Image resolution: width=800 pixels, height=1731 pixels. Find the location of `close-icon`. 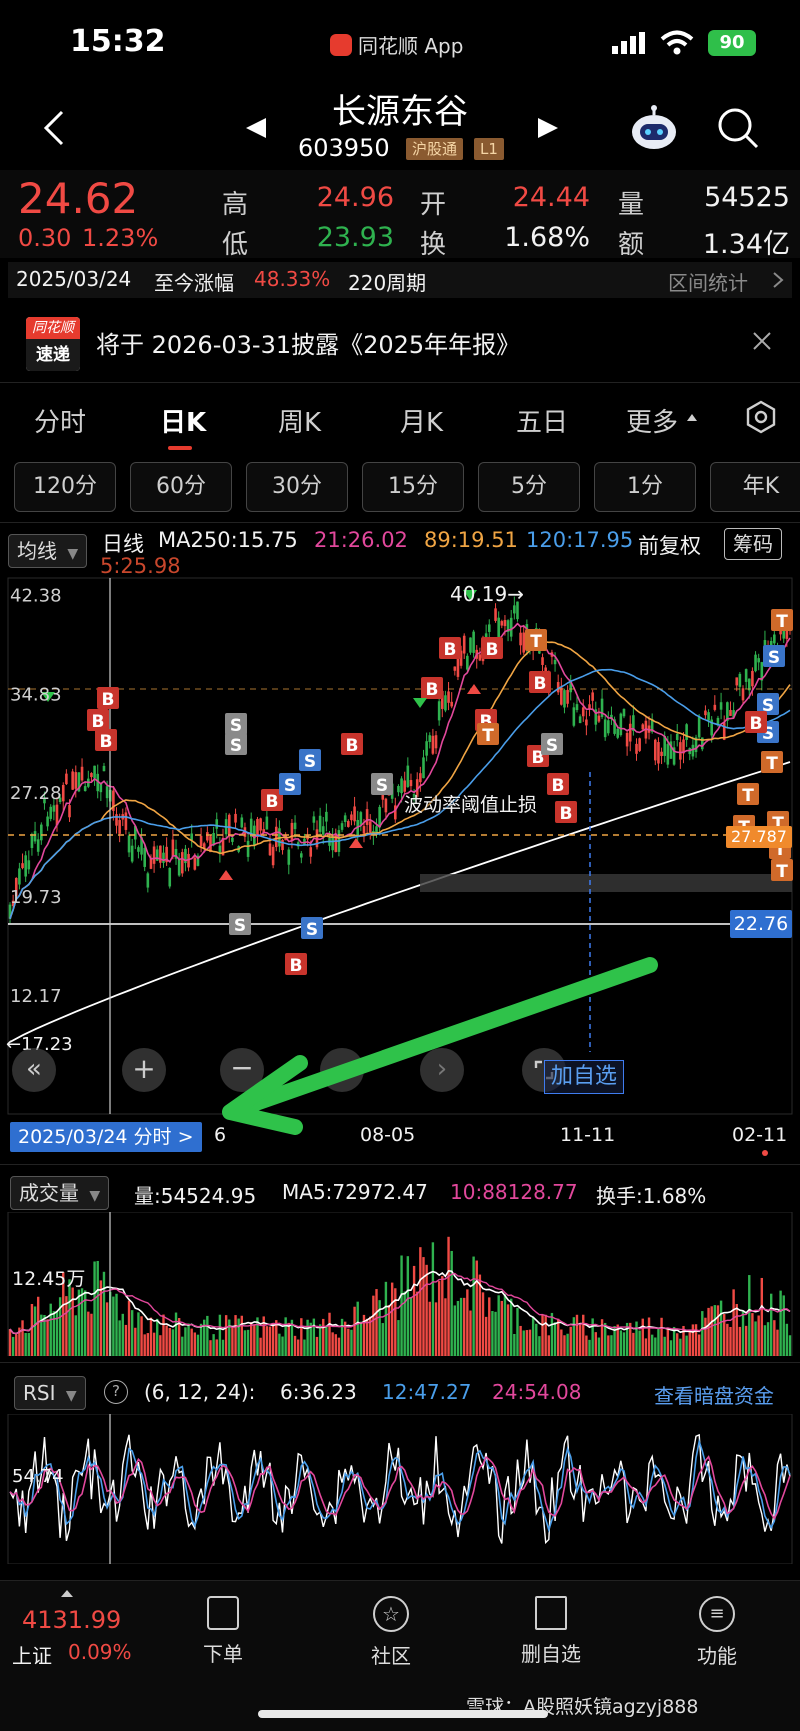

close-icon is located at coordinates (762, 341).